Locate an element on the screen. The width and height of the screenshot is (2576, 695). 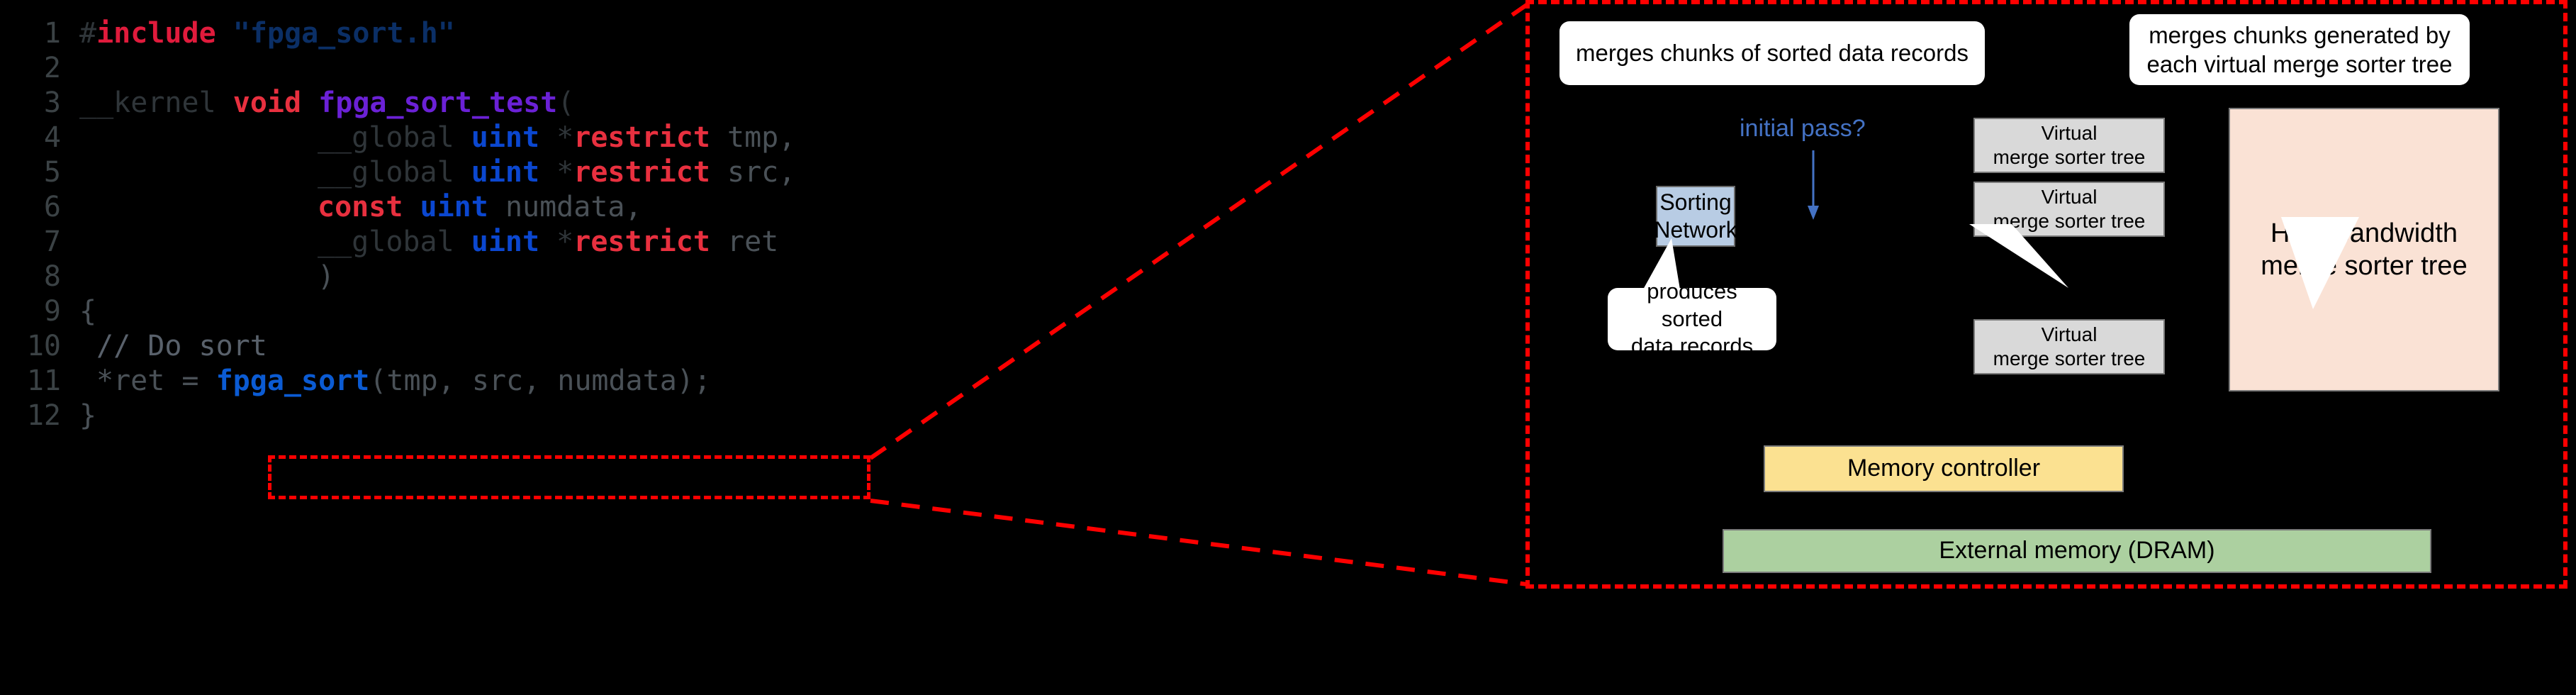
code-line-text: #include "fpga_sort.h" is located at coordinates (267, 33).